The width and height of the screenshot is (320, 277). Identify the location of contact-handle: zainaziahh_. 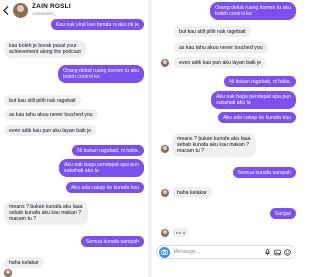
(44, 13).